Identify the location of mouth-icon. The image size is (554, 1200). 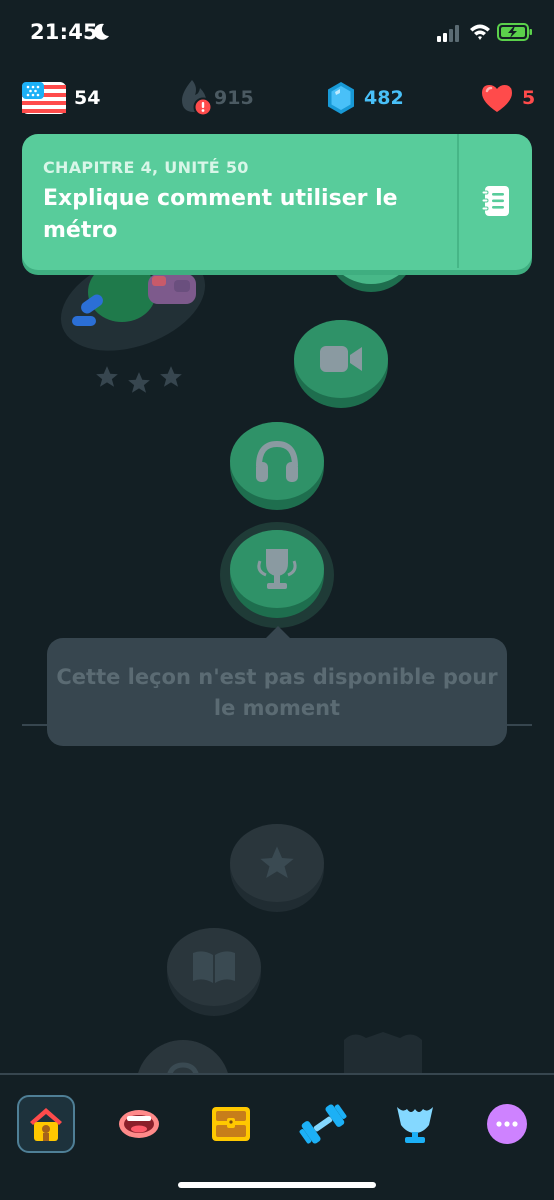
(139, 1124).